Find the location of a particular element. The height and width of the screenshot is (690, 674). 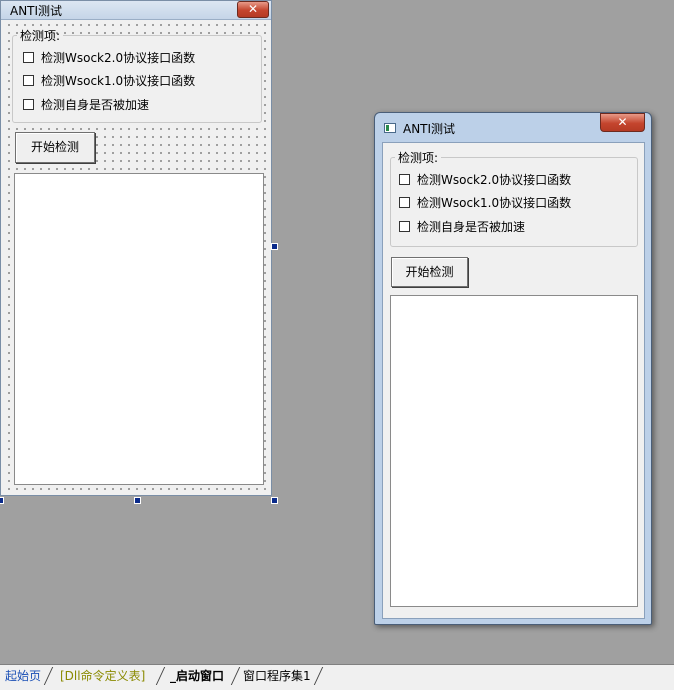

preview-checkbox-wsock1: 检测Wsock1.0协议接口函数 is located at coordinates (485, 202).